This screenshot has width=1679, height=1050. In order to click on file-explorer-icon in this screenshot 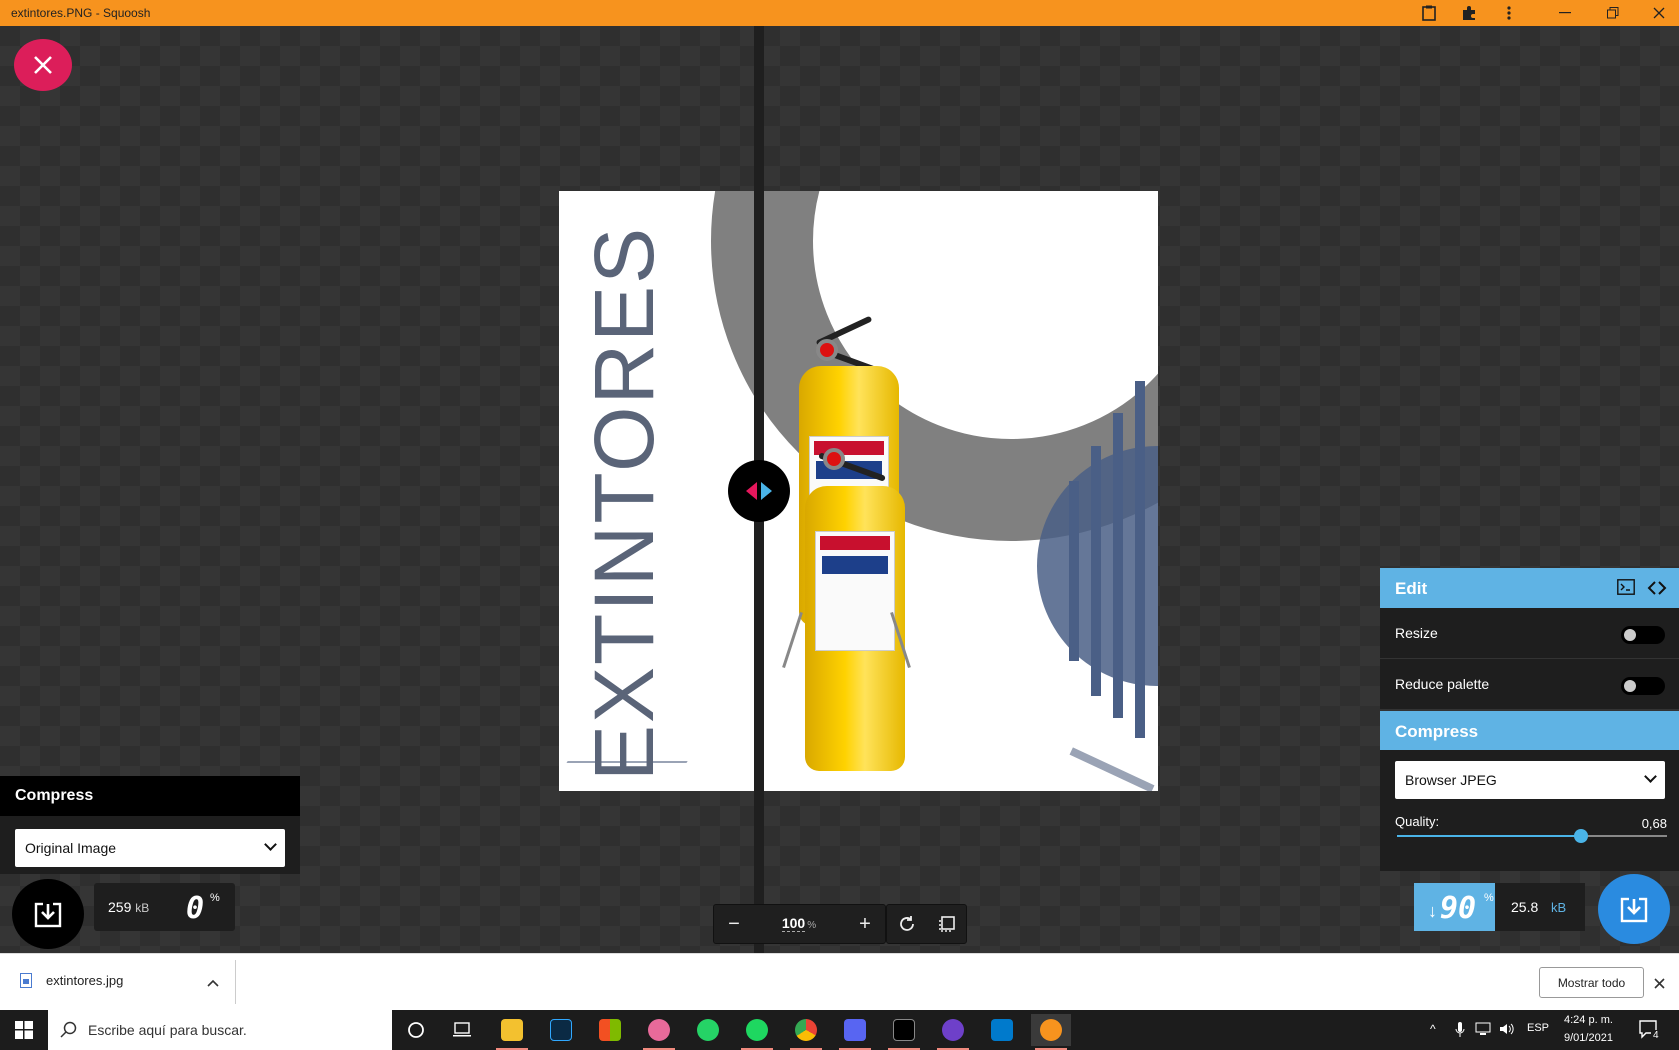, I will do `click(512, 1032)`.